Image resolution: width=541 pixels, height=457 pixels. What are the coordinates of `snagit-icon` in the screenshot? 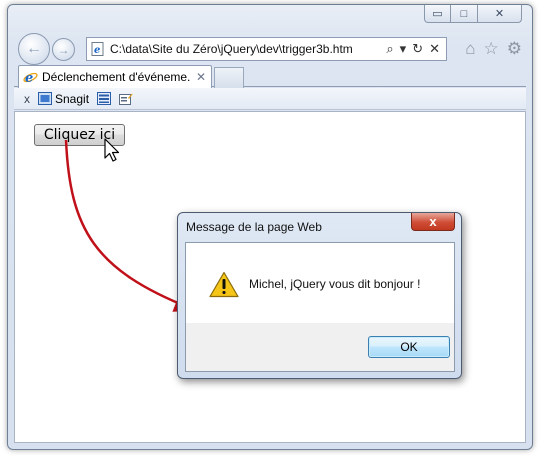 It's located at (45, 98).